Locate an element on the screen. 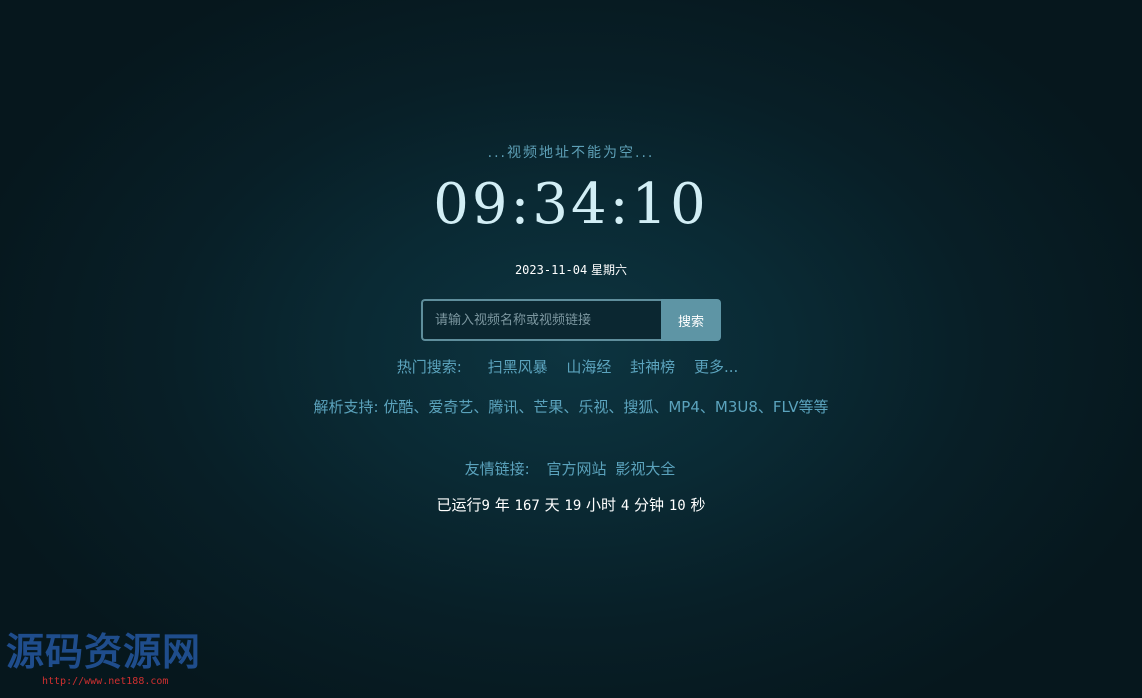 The width and height of the screenshot is (1142, 698). uptime-days: 167 is located at coordinates (527, 506).